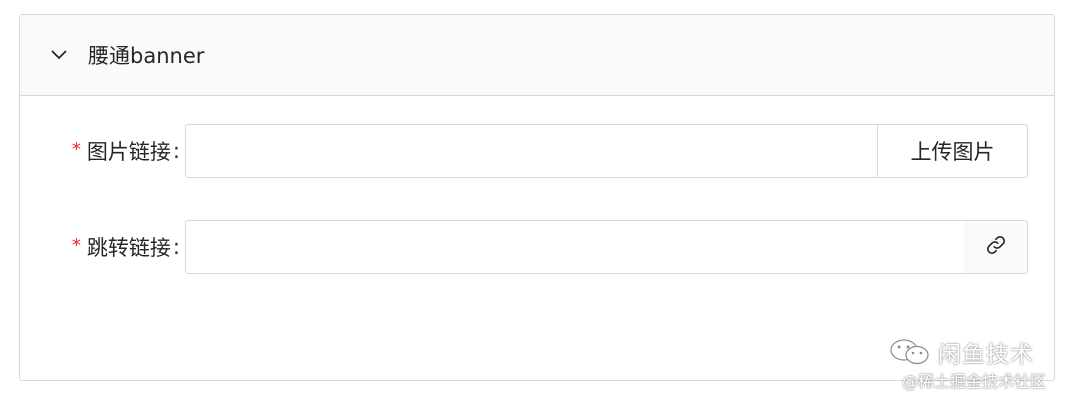 The height and width of the screenshot is (401, 1080). What do you see at coordinates (59, 55) in the screenshot?
I see `chevron-down-icon` at bounding box center [59, 55].